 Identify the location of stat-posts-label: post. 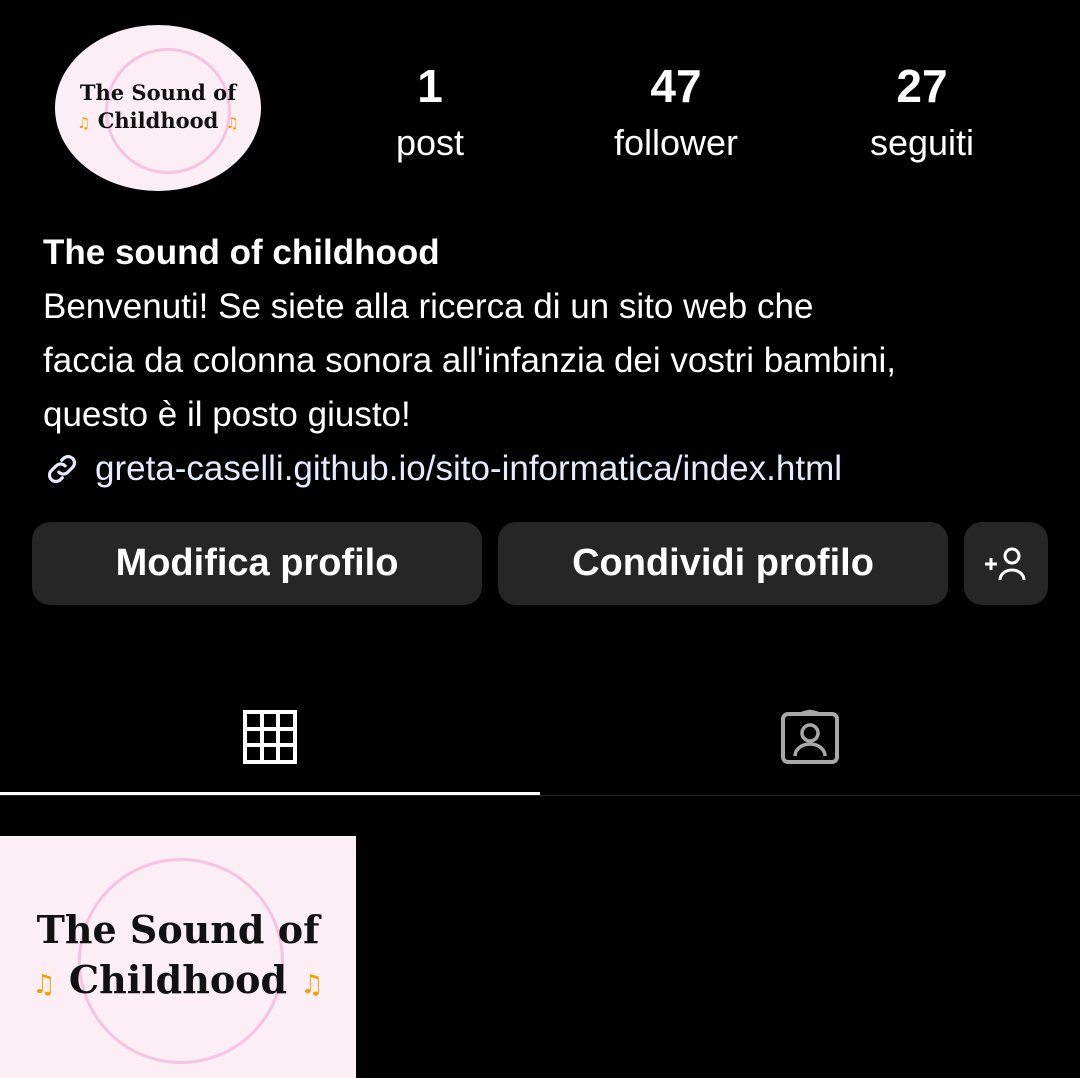
(430, 142).